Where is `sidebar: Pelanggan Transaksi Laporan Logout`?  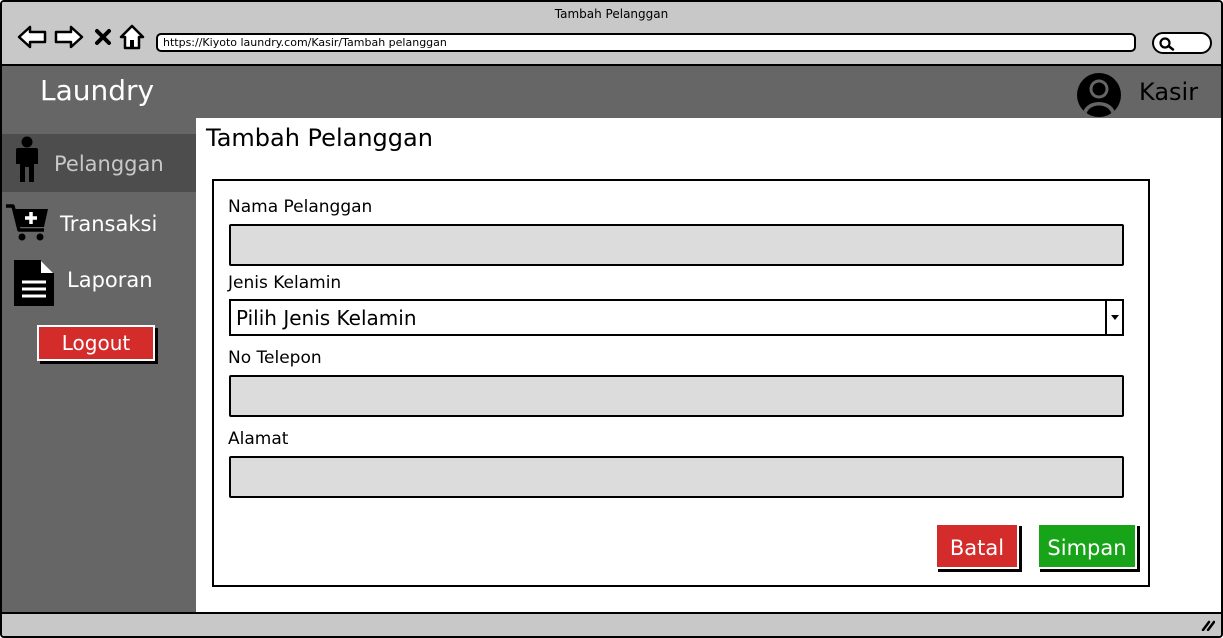 sidebar: Pelanggan Transaksi Laporan Logout is located at coordinates (99, 365).